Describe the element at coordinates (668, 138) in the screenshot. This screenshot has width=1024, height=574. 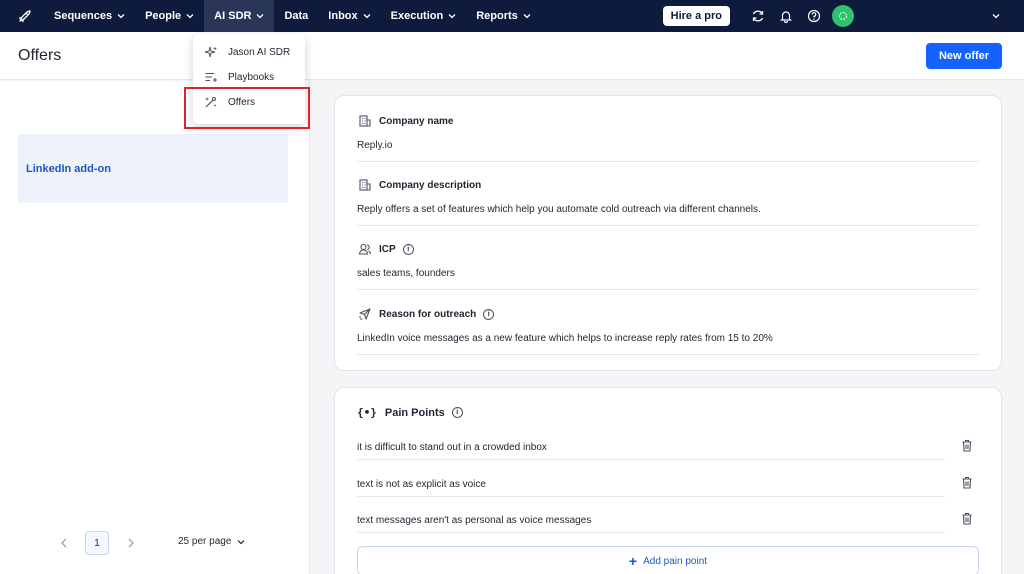
I see `company-name-field: Company name Reply.io` at that location.